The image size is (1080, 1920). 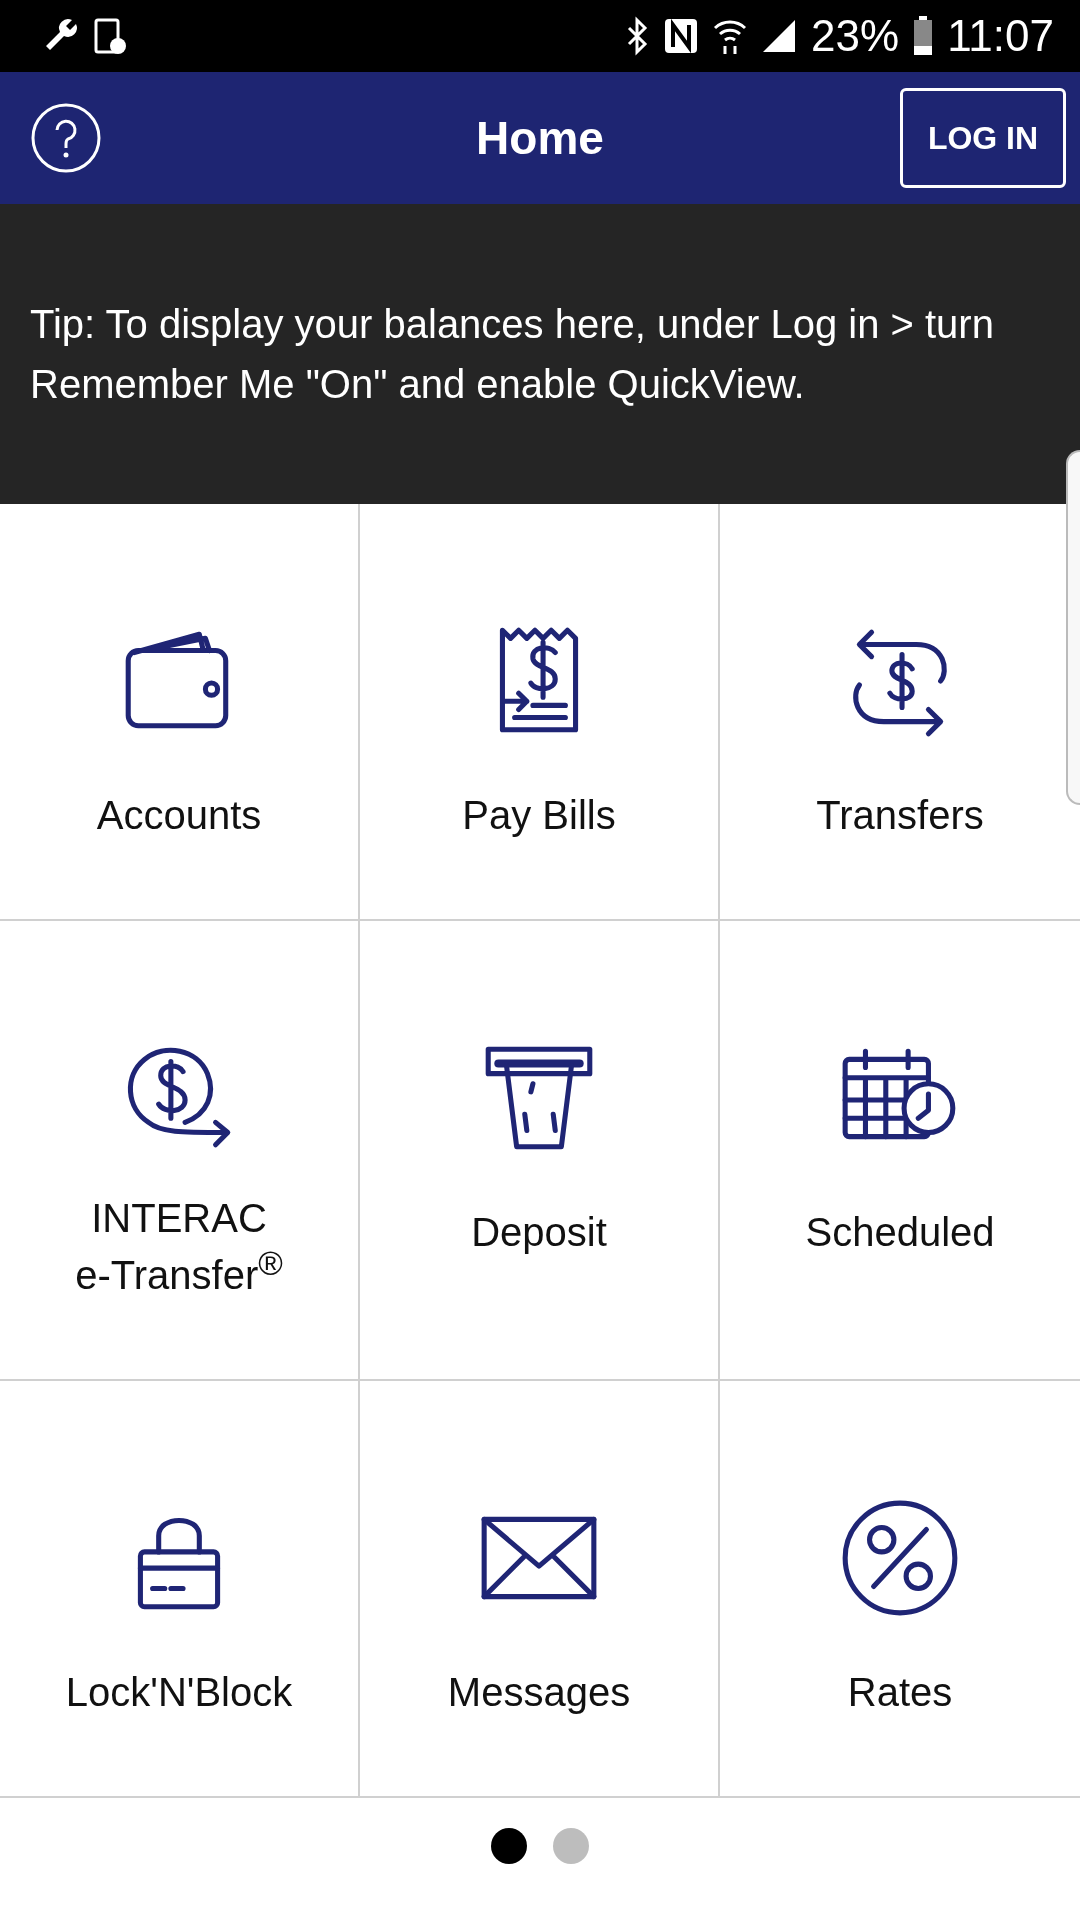 I want to click on nfc-icon, so click(x=681, y=36).